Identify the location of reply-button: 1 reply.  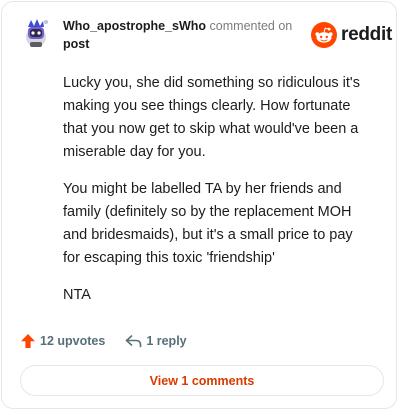
(156, 341).